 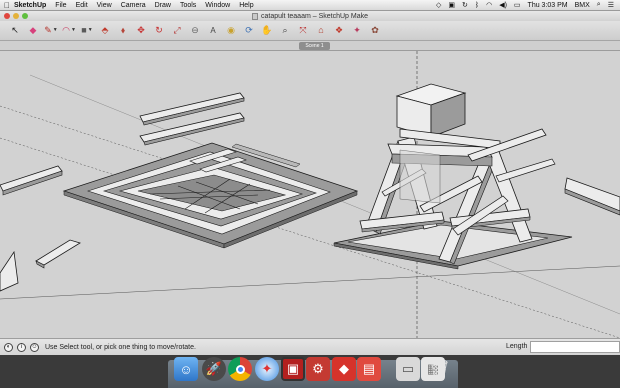 What do you see at coordinates (60, 5) in the screenshot?
I see `menu-file: File` at bounding box center [60, 5].